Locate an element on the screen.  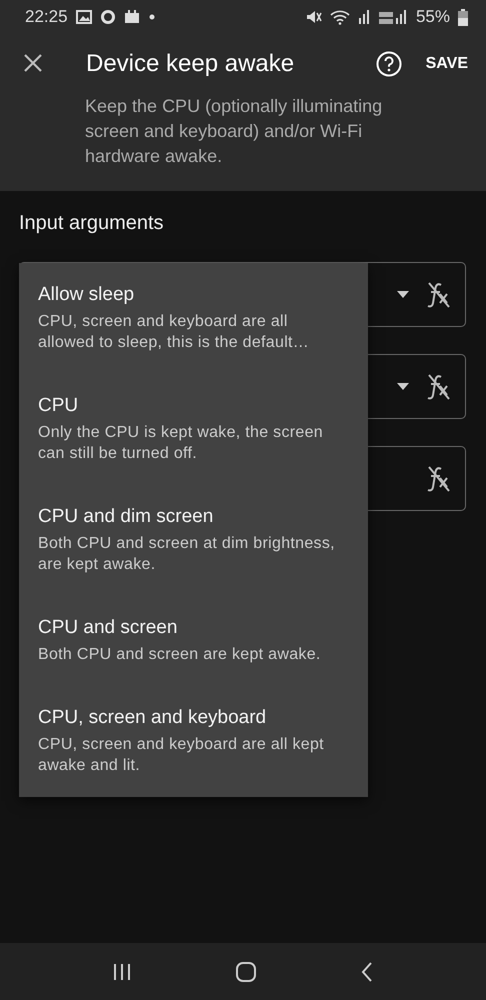
clock-time: 22:25 is located at coordinates (46, 17).